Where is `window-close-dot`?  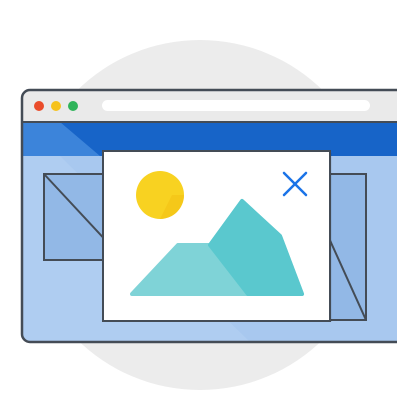 window-close-dot is located at coordinates (39, 106).